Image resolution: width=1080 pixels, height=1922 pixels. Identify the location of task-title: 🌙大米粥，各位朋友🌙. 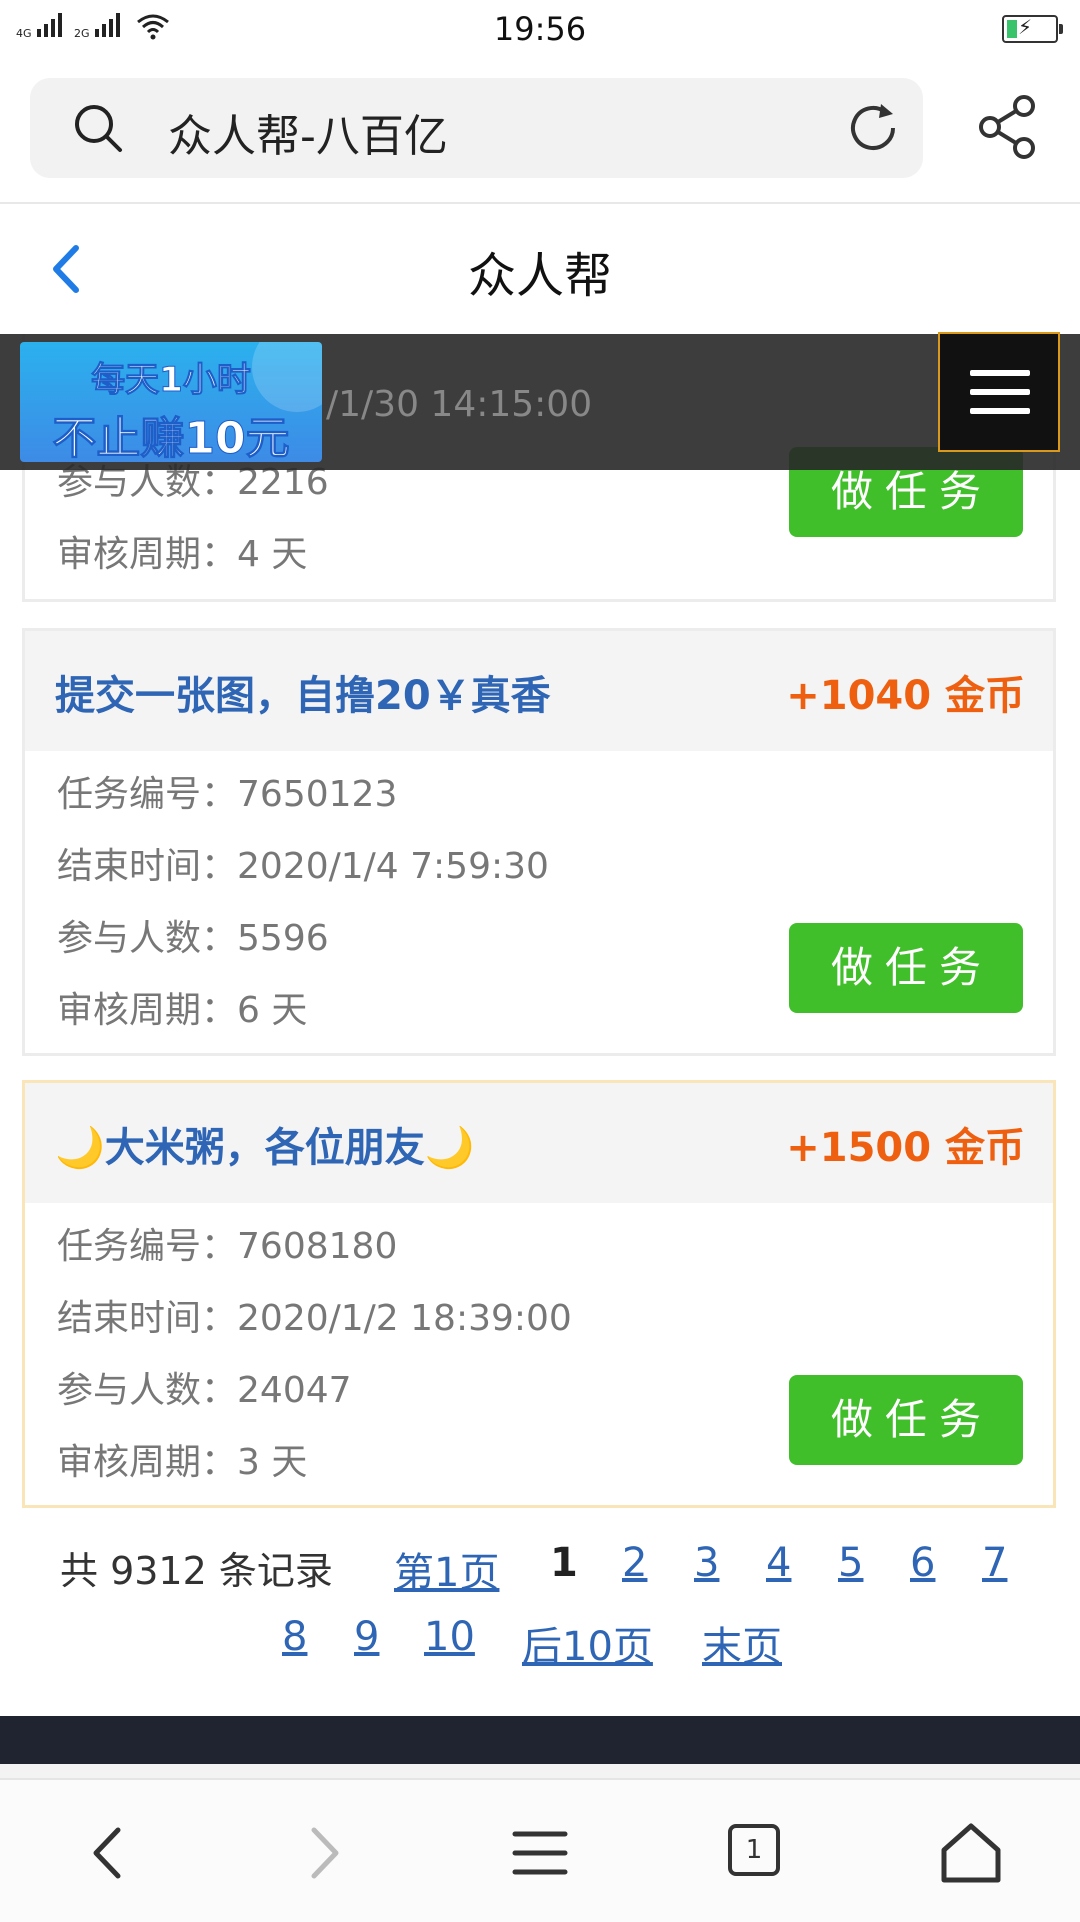
(265, 1144).